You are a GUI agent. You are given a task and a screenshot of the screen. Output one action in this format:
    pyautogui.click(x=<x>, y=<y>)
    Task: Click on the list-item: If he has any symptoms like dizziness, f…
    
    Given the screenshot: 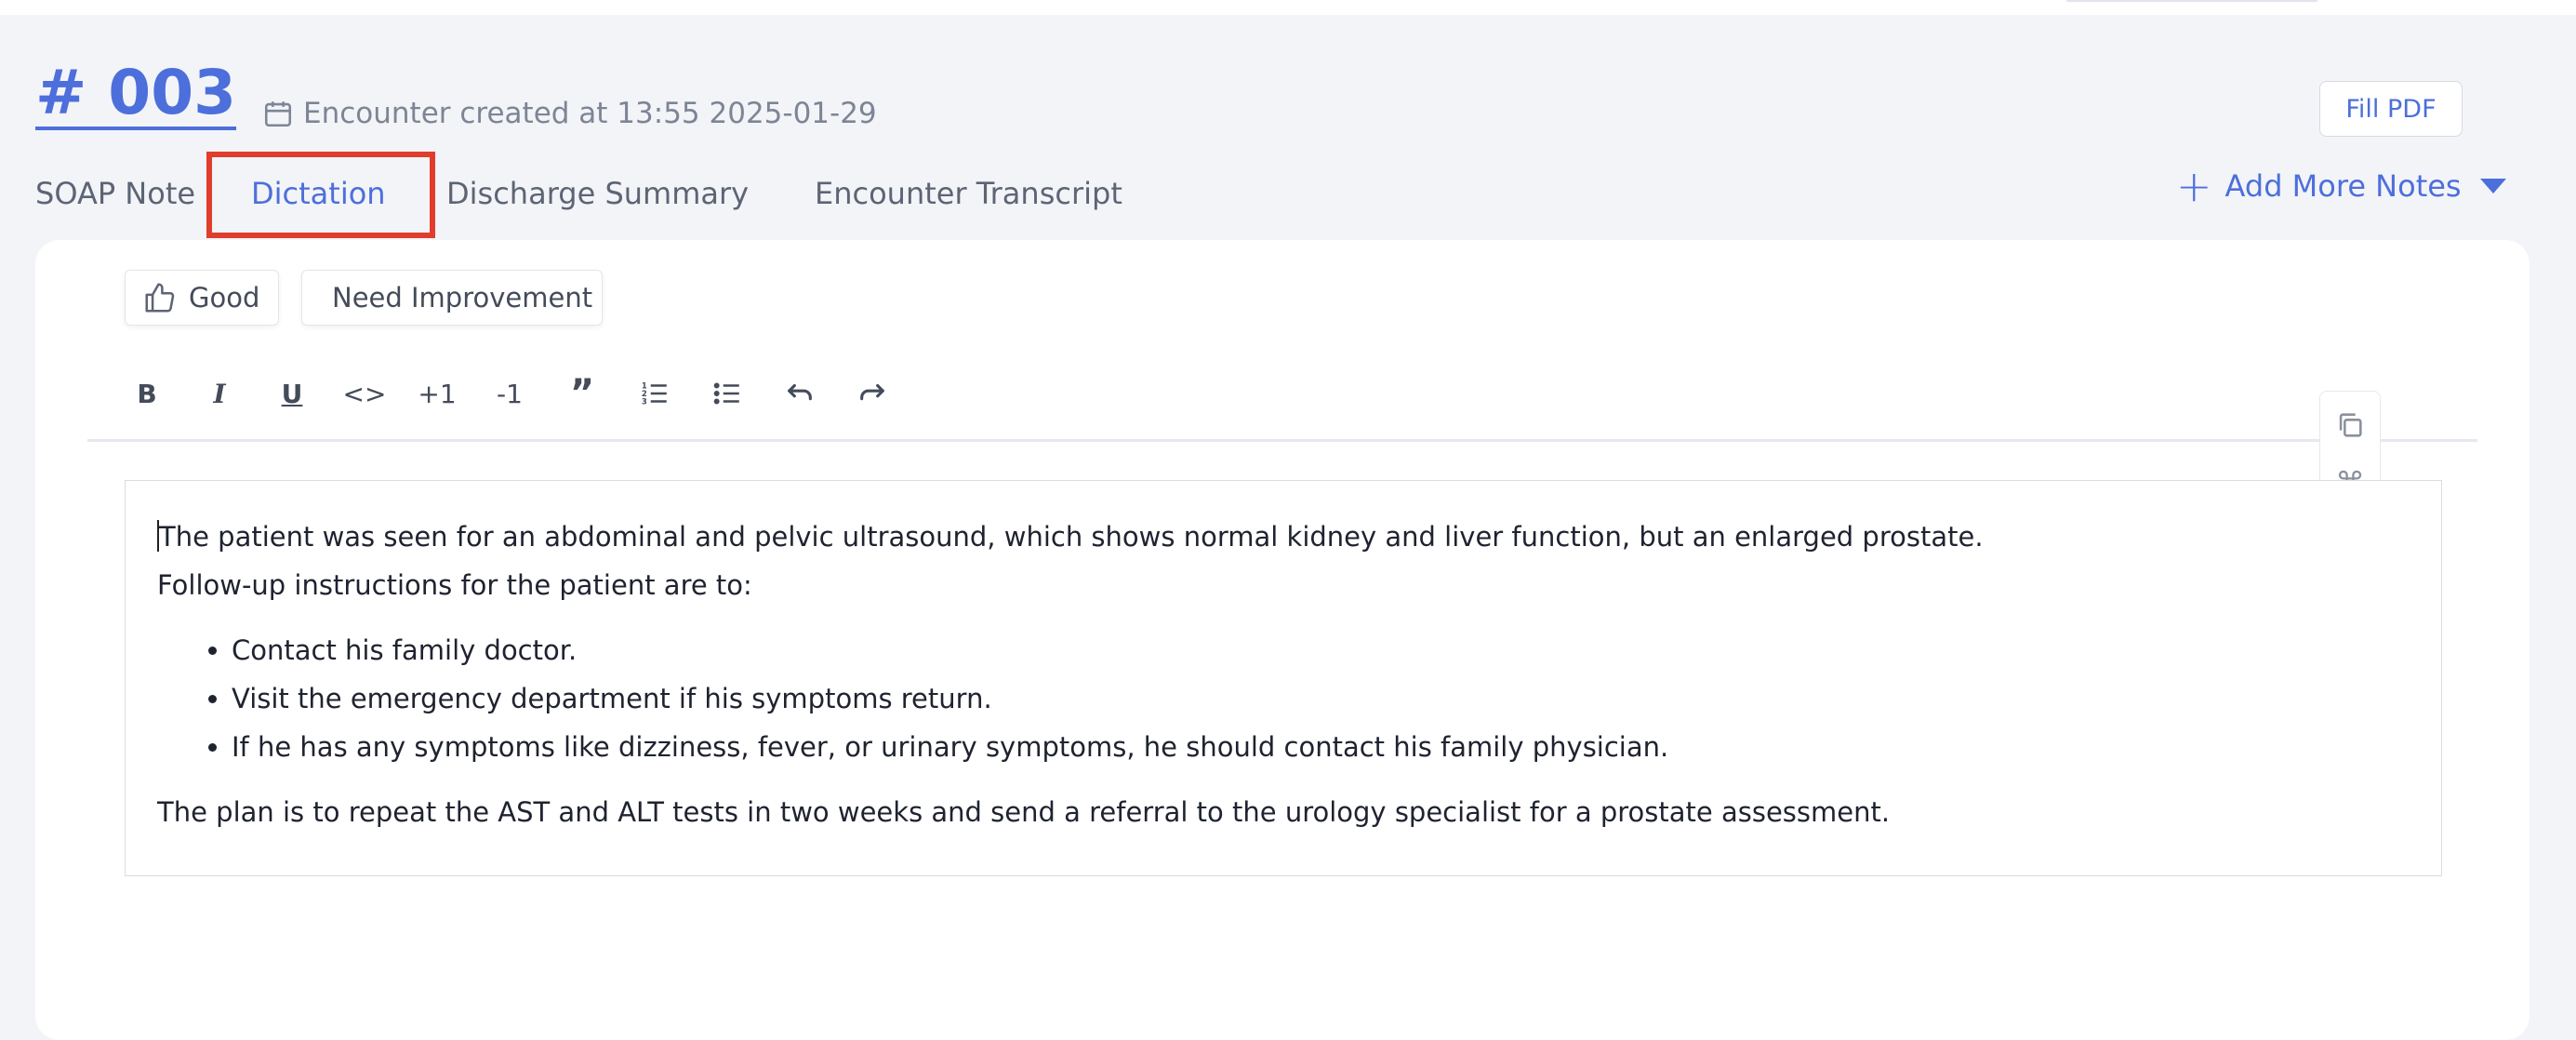 What is the action you would take?
    pyautogui.click(x=1320, y=747)
    